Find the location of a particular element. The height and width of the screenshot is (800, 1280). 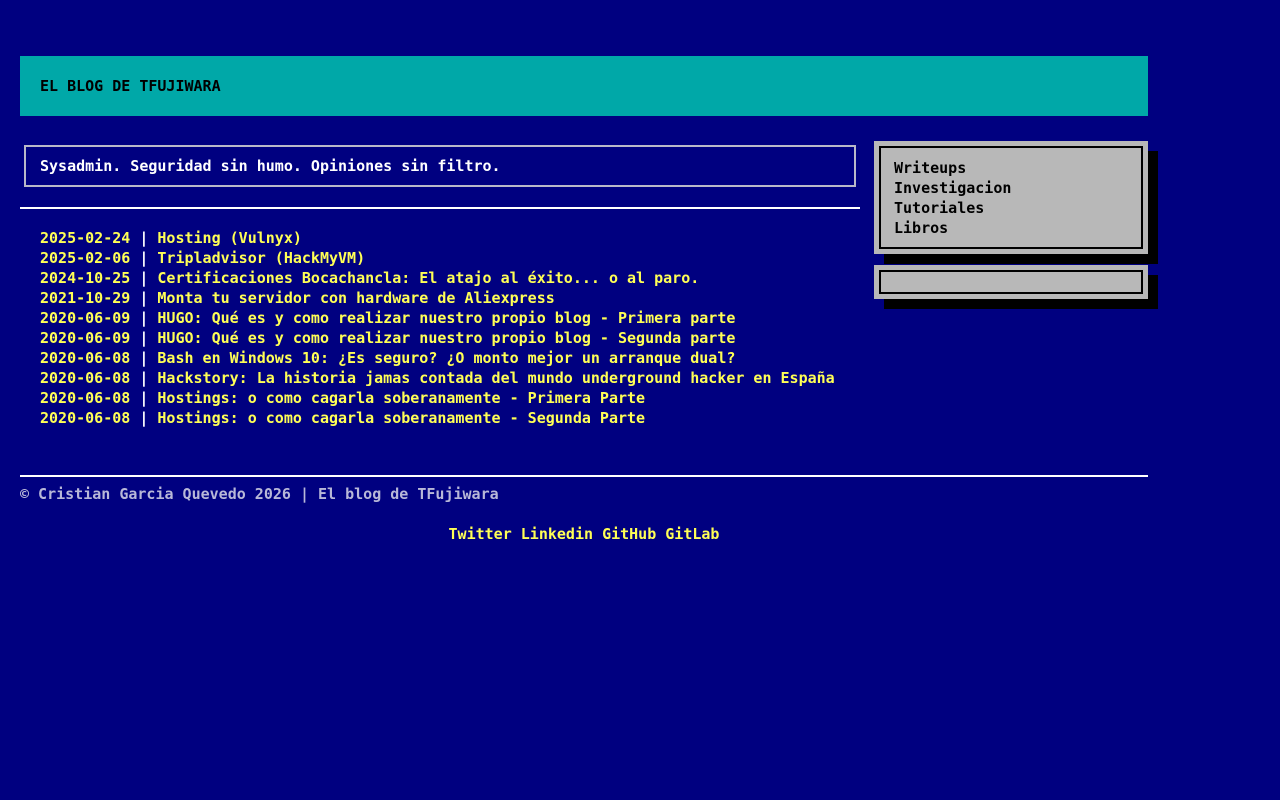

social-links: Twitter Linkedin GitHub GitLab is located at coordinates (584, 534).